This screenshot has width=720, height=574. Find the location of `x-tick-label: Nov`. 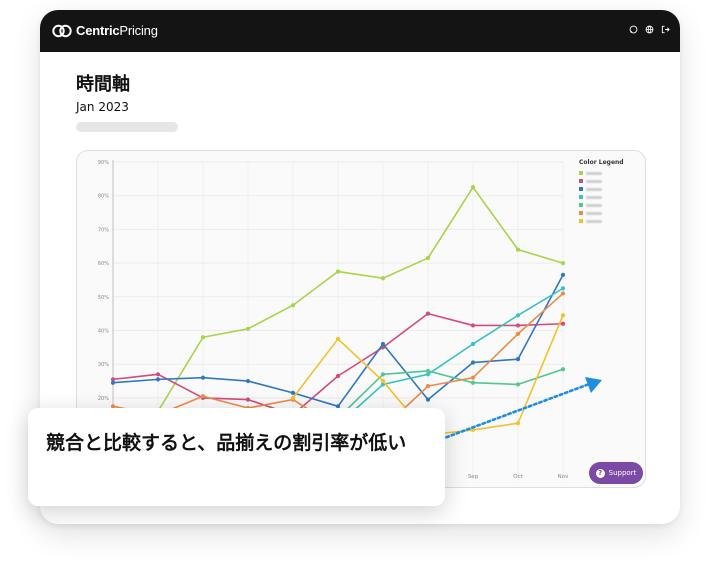

x-tick-label: Nov is located at coordinates (563, 477).